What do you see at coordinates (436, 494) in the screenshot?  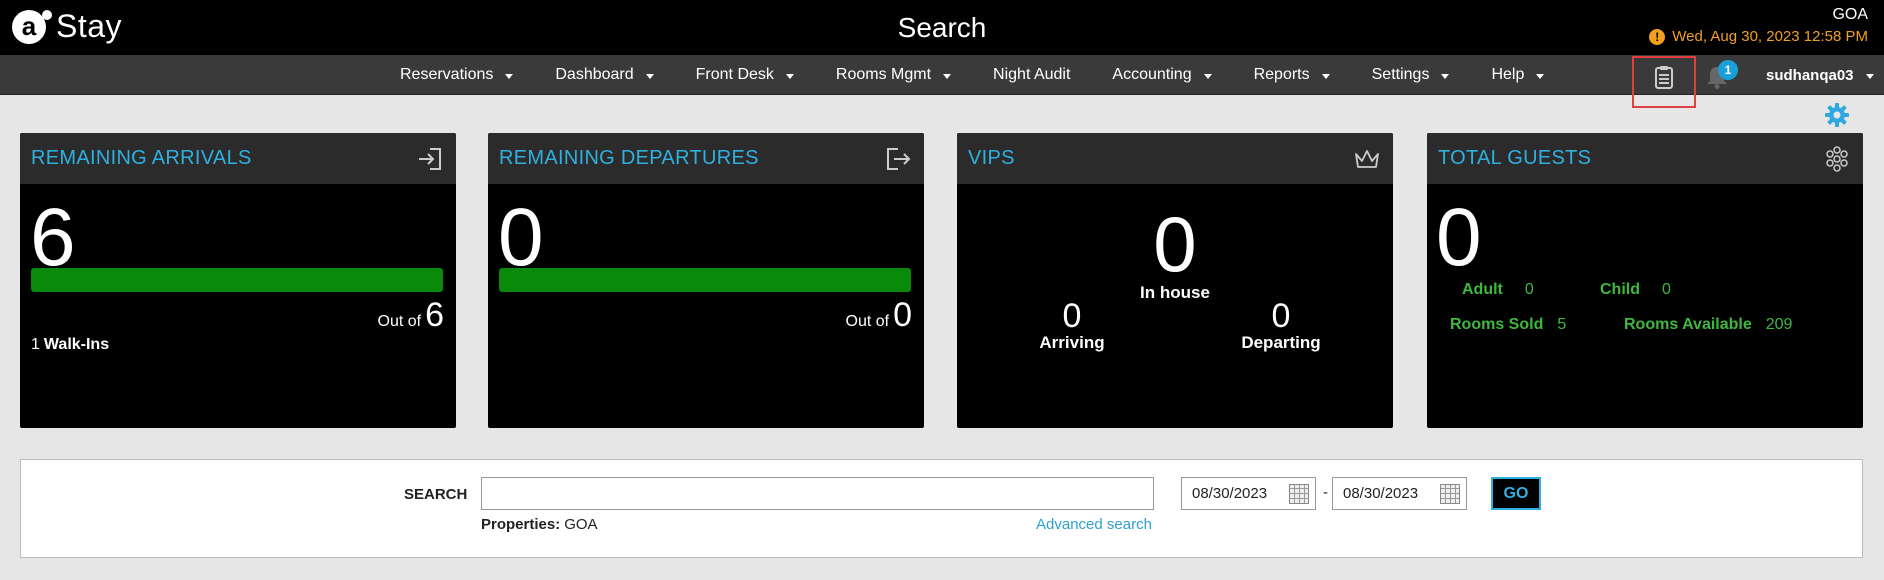 I see `search-label: SEARCH` at bounding box center [436, 494].